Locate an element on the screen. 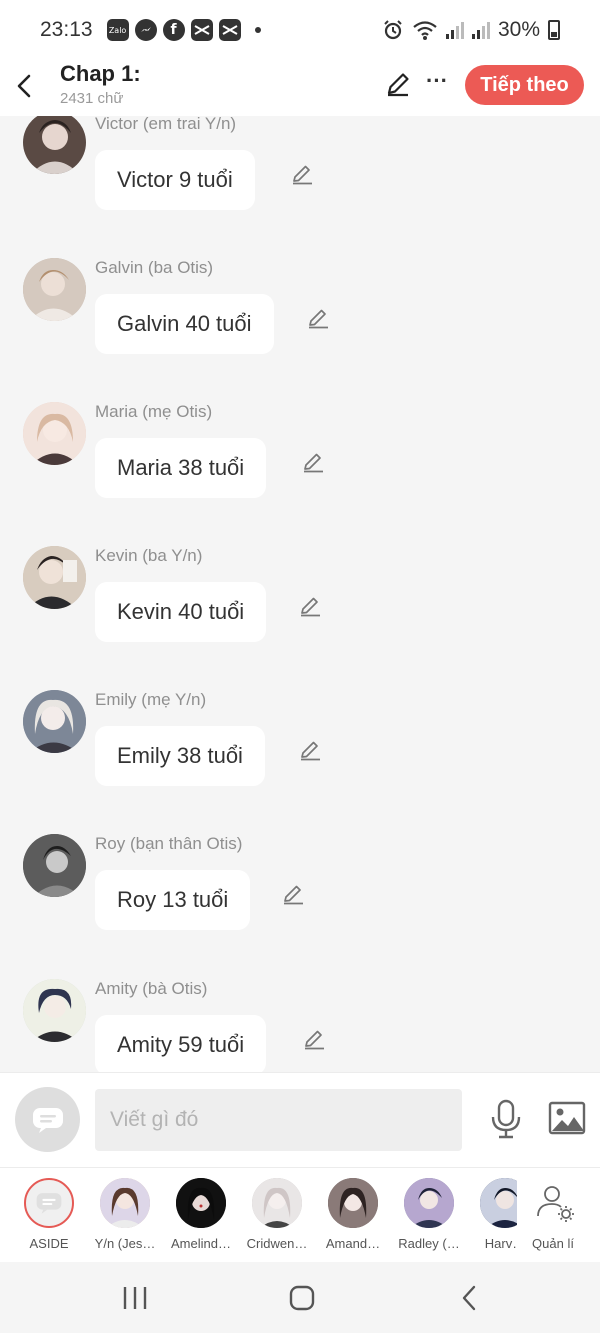 The width and height of the screenshot is (600, 1333). more-options-button: ··· is located at coordinates (437, 84).